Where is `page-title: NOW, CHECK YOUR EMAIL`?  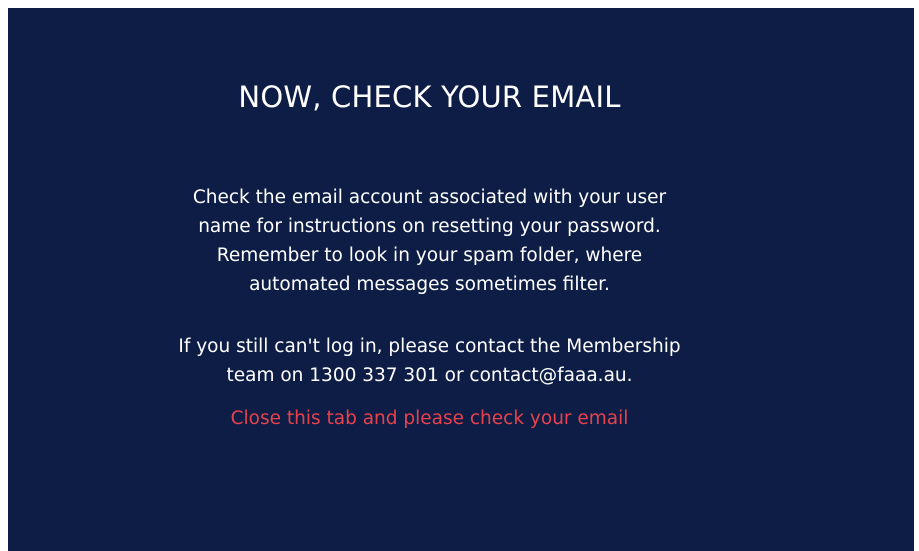
page-title: NOW, CHECK YOUR EMAIL is located at coordinates (429, 97).